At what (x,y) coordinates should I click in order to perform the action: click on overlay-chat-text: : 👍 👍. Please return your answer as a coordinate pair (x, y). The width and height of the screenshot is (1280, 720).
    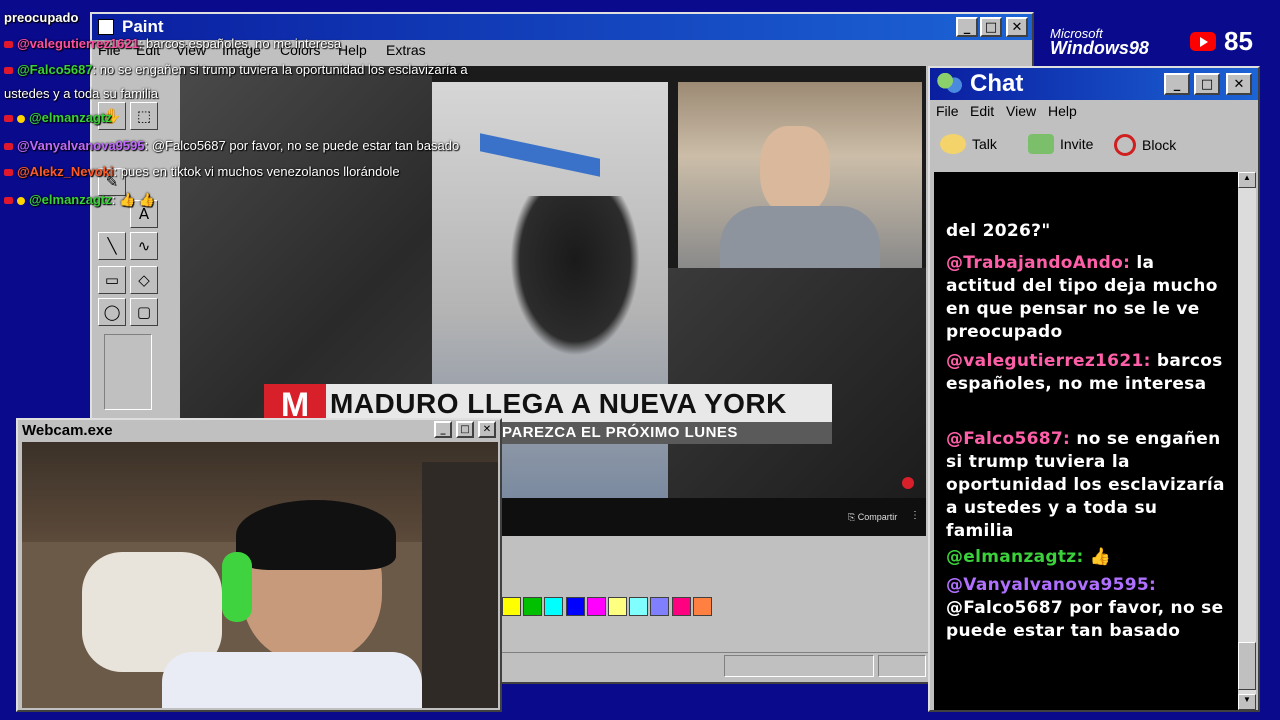
    Looking at the image, I should click on (133, 199).